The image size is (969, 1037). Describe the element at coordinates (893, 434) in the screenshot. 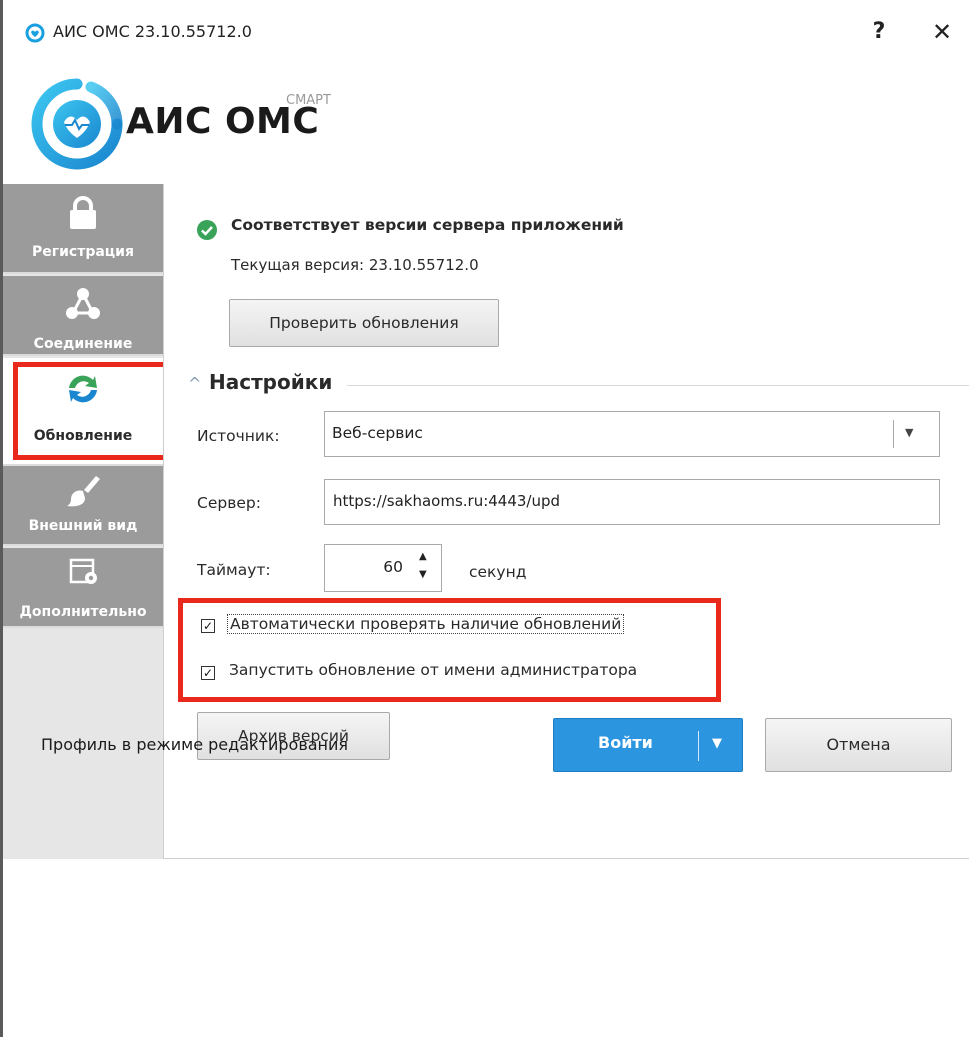

I see `select-separator` at that location.